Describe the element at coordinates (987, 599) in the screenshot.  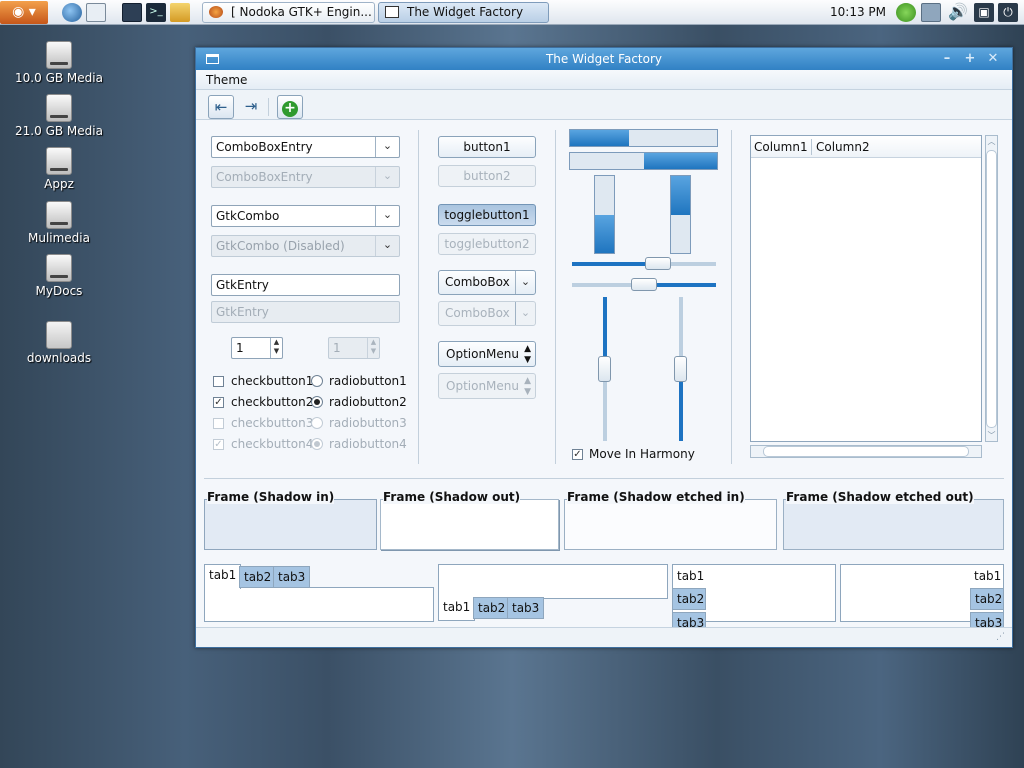
I see `notebook-right-tab2: tab2` at that location.